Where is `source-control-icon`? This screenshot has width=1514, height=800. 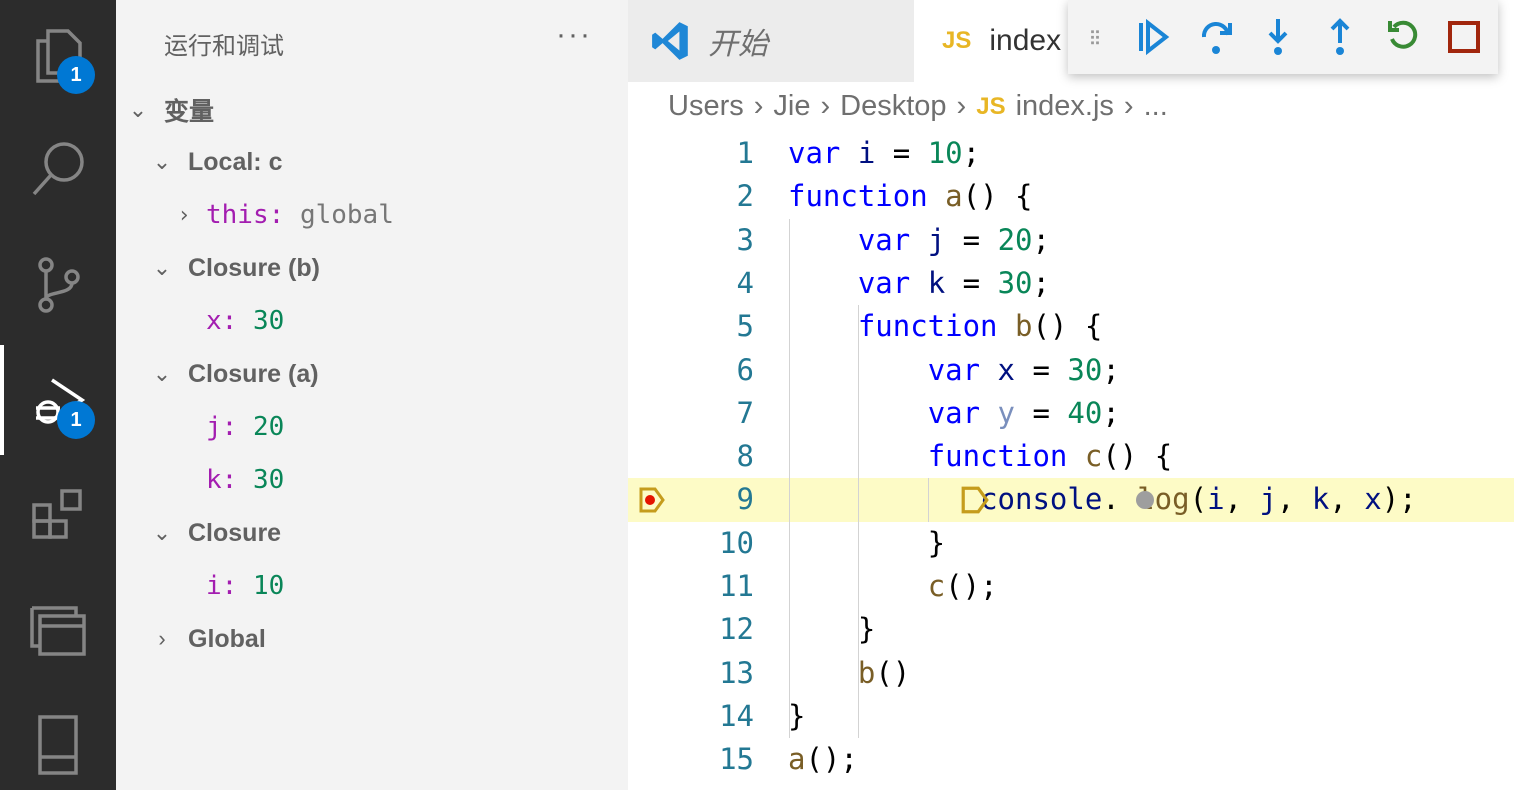 source-control-icon is located at coordinates (58, 285).